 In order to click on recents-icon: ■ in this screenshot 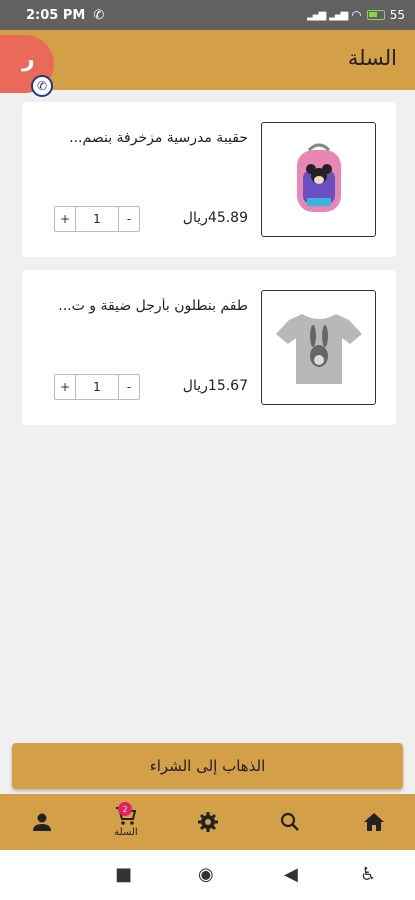, I will do `click(123, 874)`.